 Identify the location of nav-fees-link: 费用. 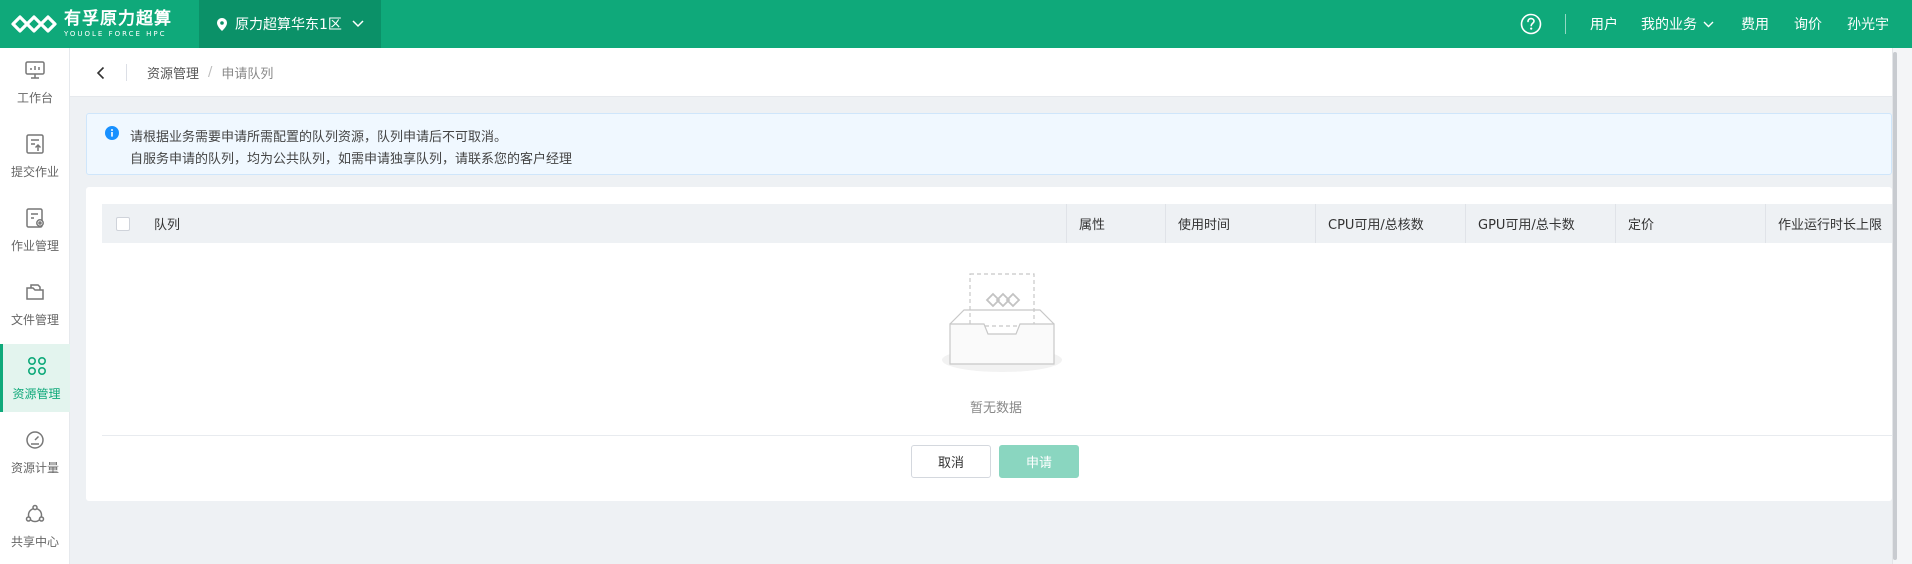
(1755, 24).